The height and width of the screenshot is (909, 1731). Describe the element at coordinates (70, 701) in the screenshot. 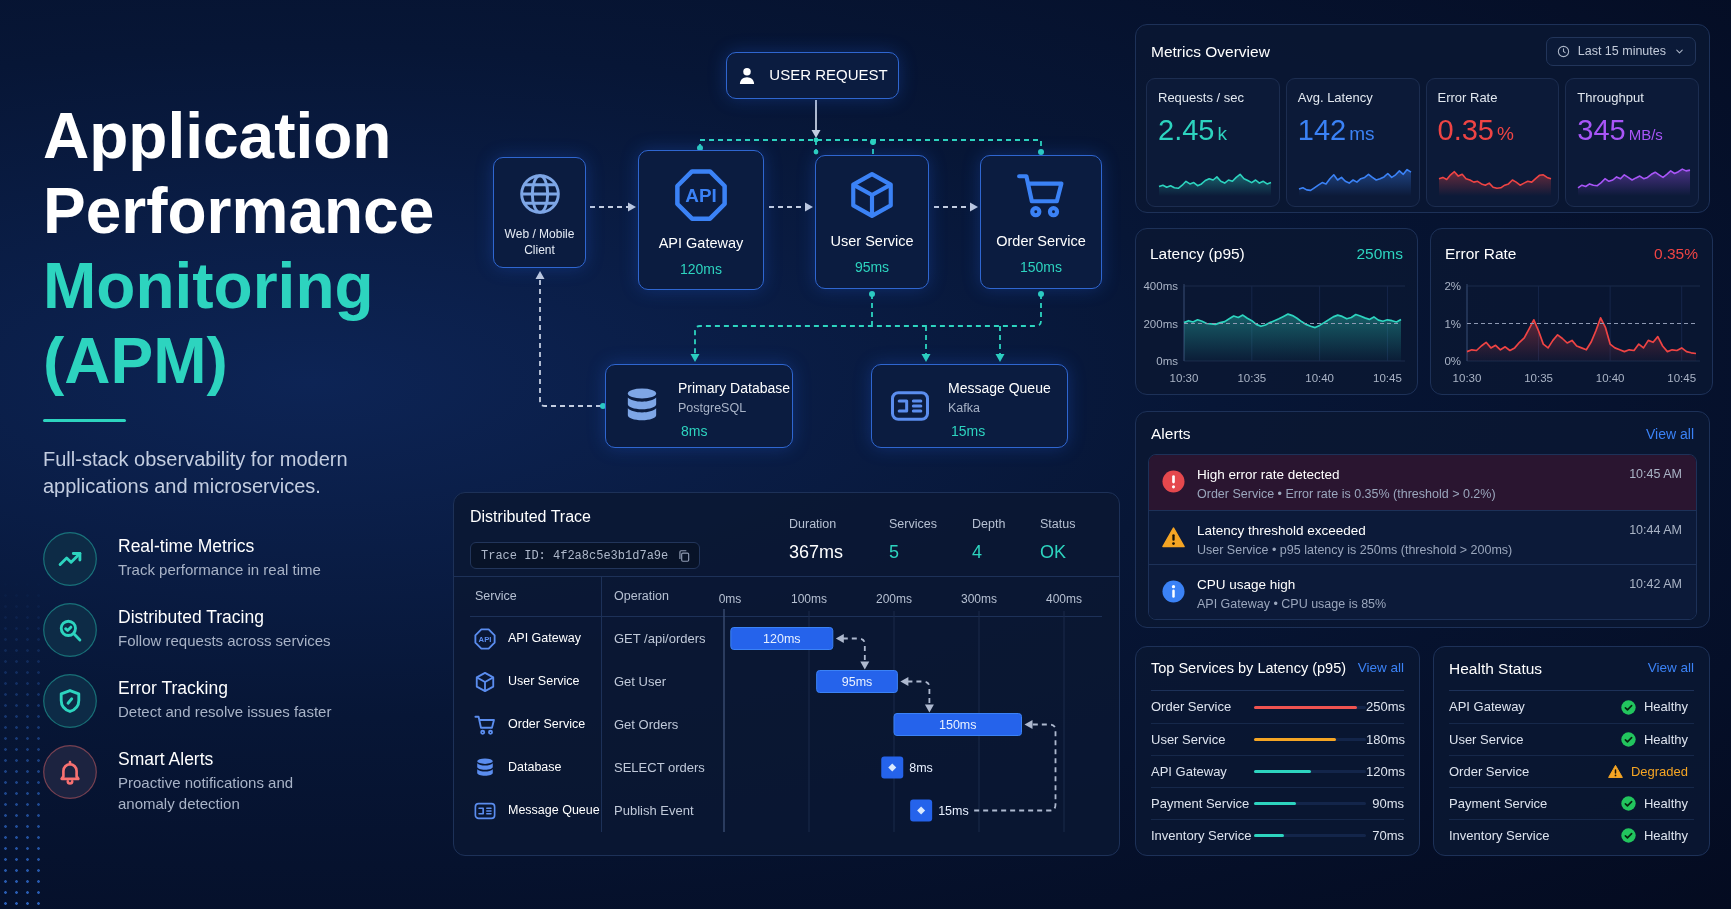

I see `shield-icon` at that location.